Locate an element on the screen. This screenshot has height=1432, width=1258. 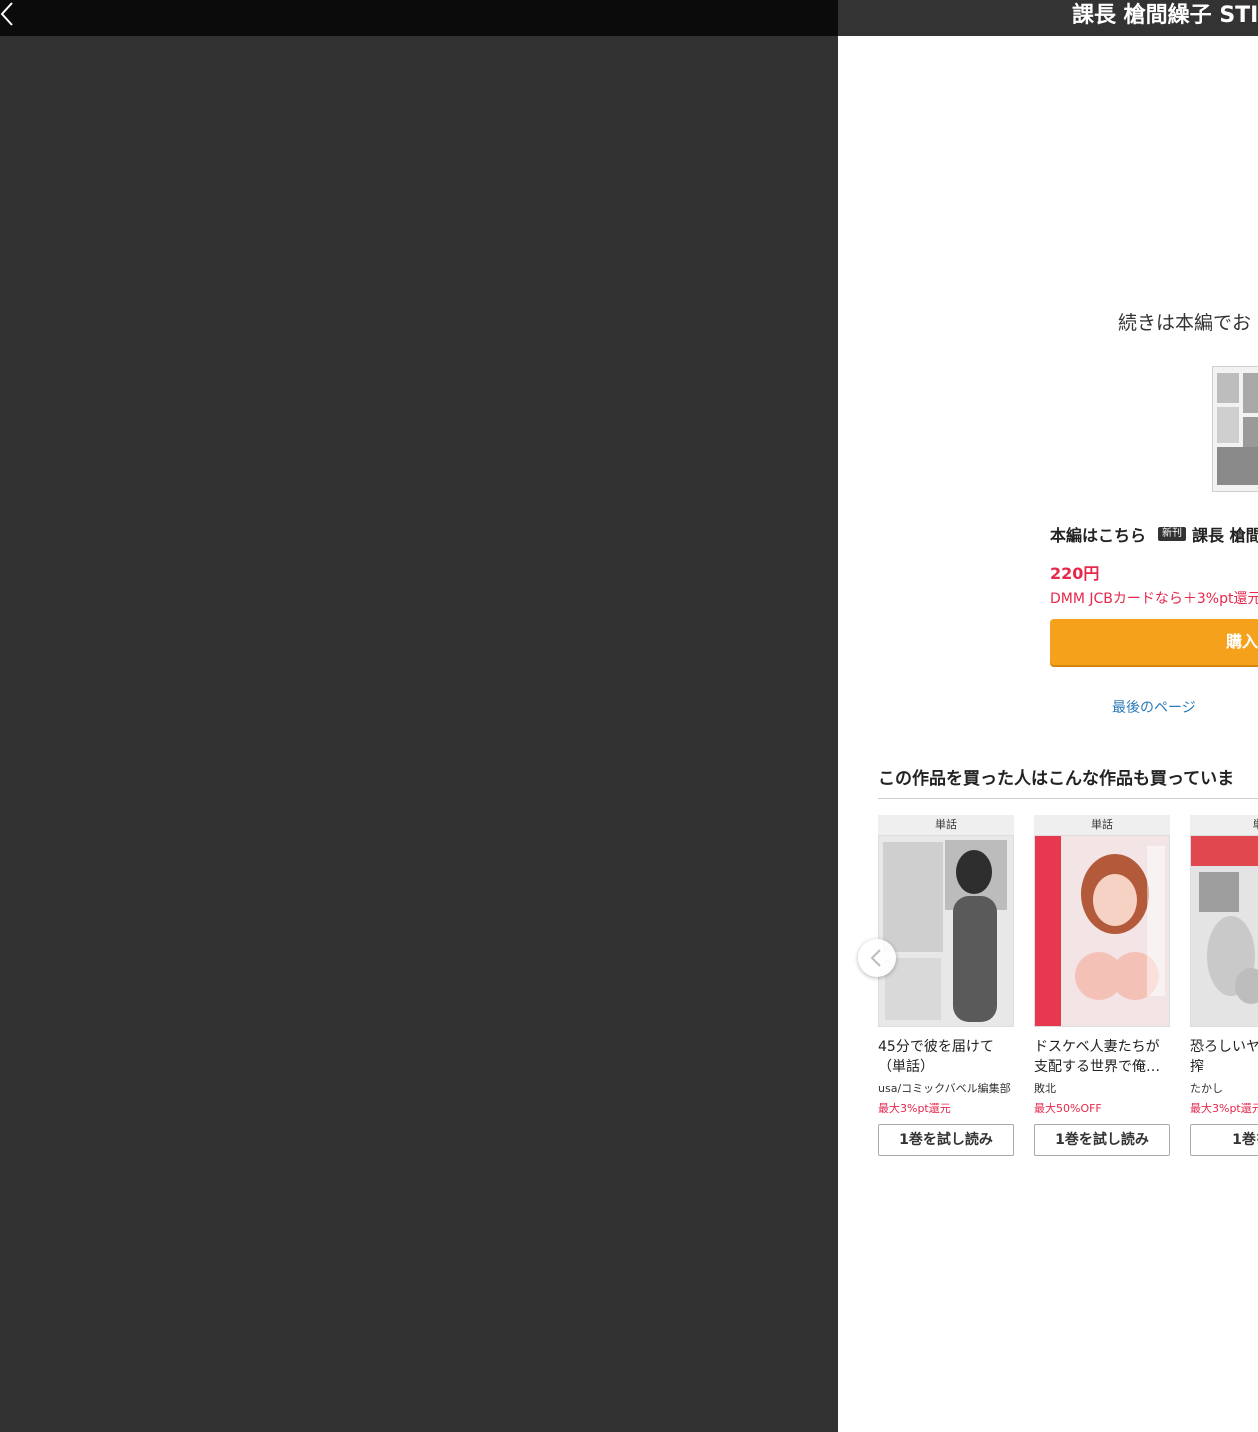
price: 220円 is located at coordinates (1075, 573).